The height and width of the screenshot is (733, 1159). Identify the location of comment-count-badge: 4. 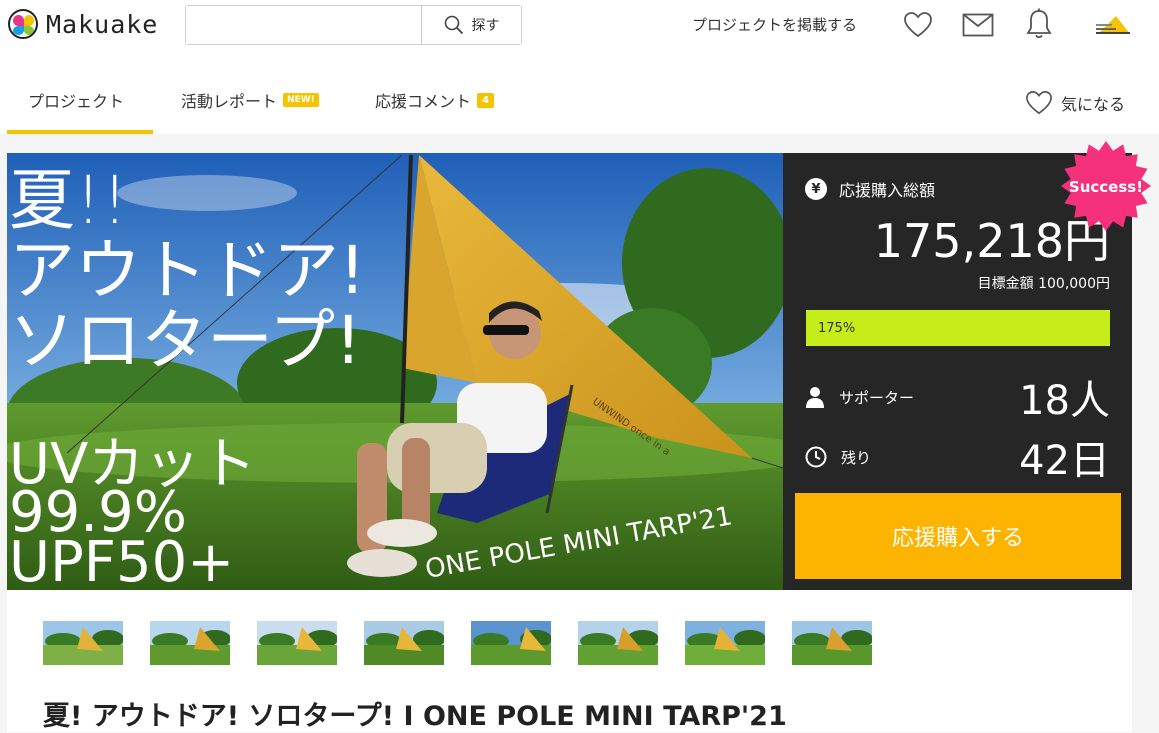
(485, 100).